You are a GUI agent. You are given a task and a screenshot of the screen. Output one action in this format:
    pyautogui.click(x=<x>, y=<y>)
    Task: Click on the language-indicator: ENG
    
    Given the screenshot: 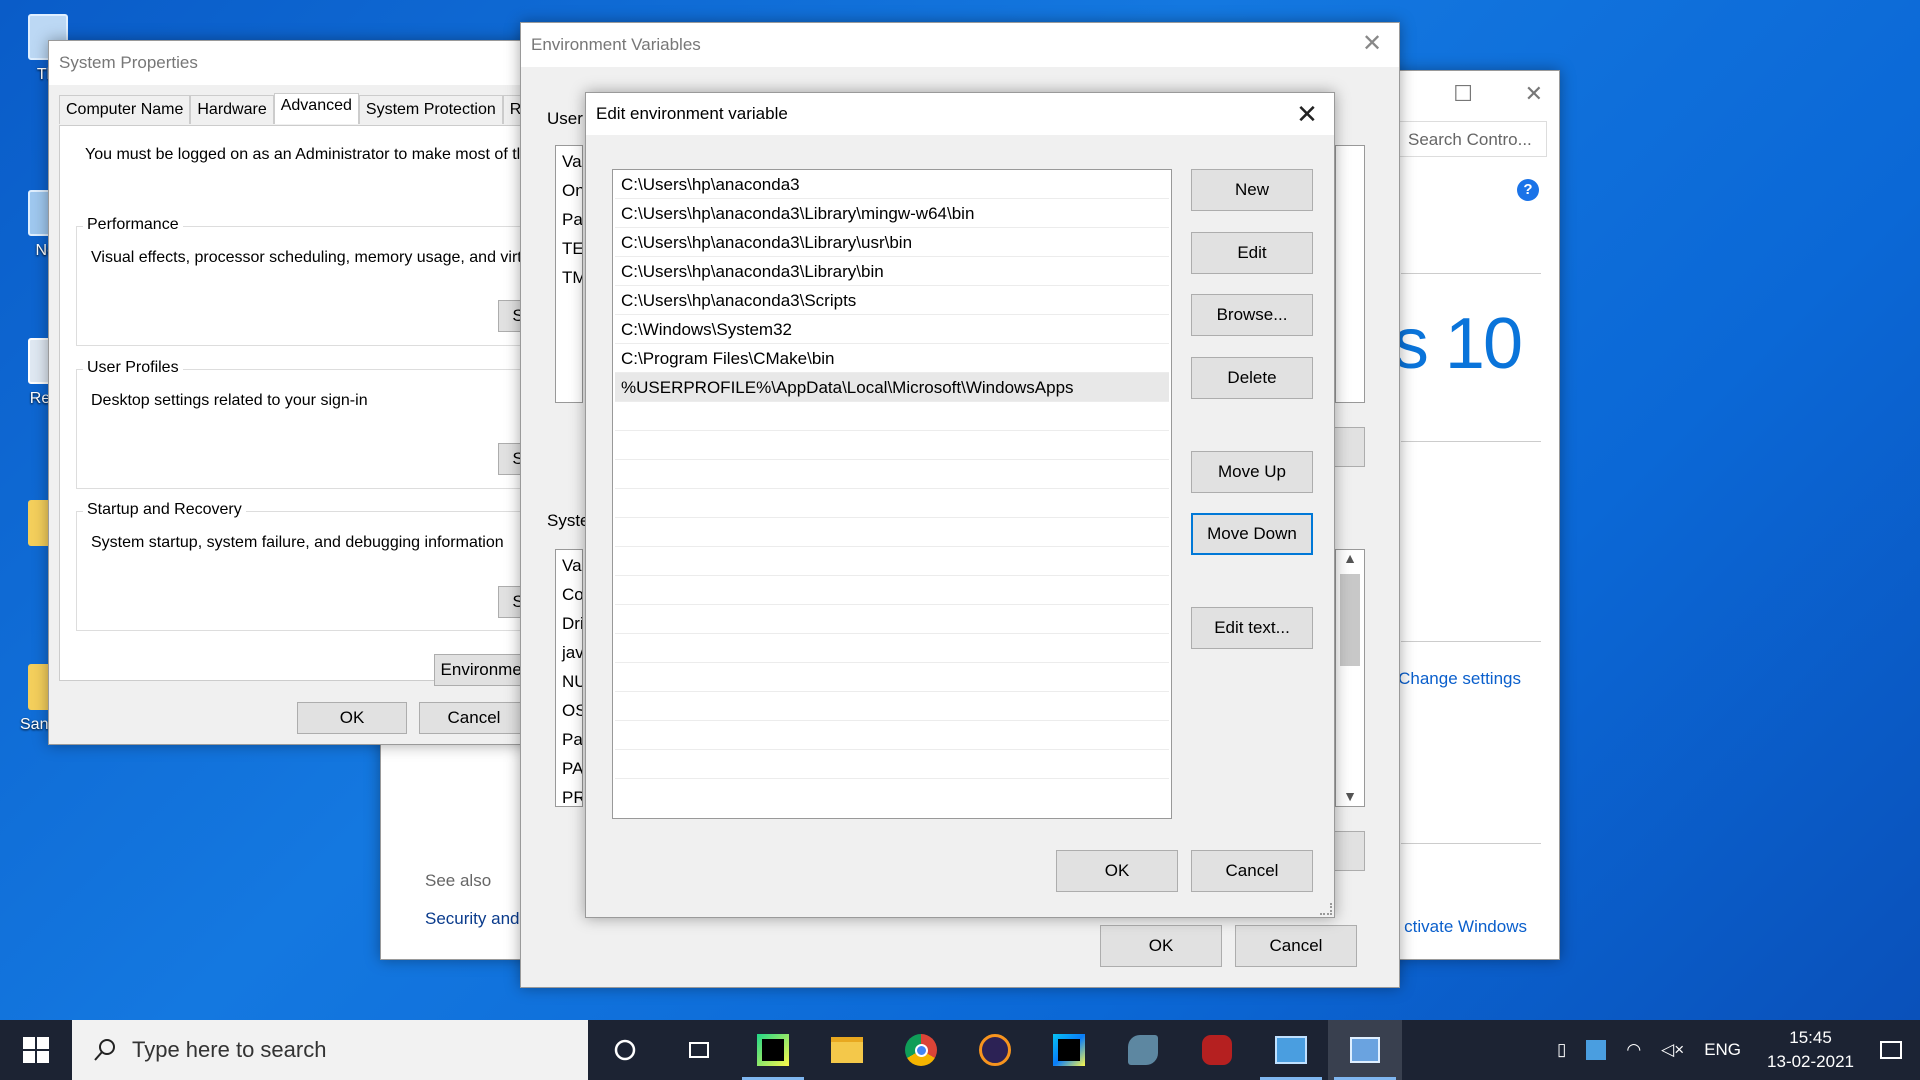 What is the action you would take?
    pyautogui.click(x=1722, y=1050)
    